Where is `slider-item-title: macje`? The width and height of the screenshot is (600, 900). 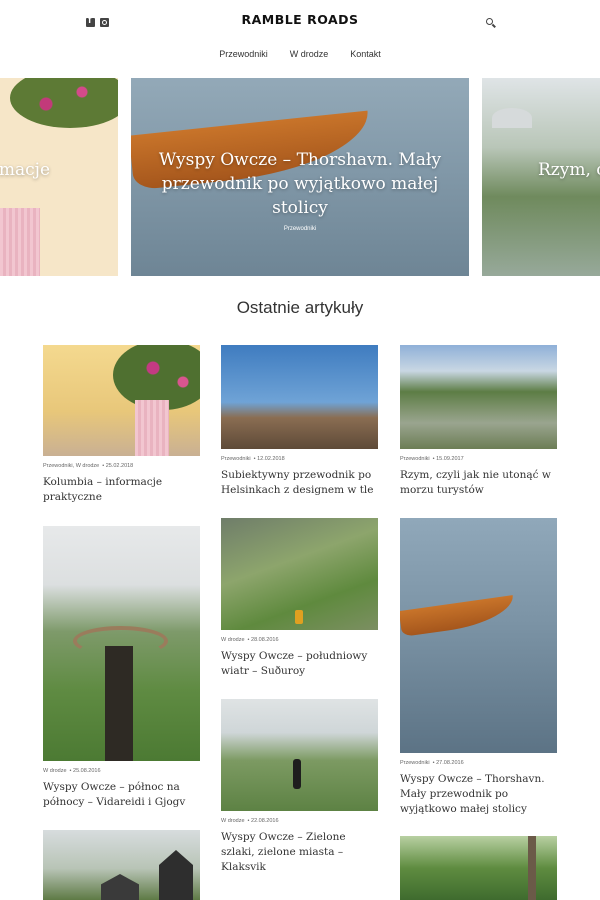
slider-item-title: macje is located at coordinates (25, 170).